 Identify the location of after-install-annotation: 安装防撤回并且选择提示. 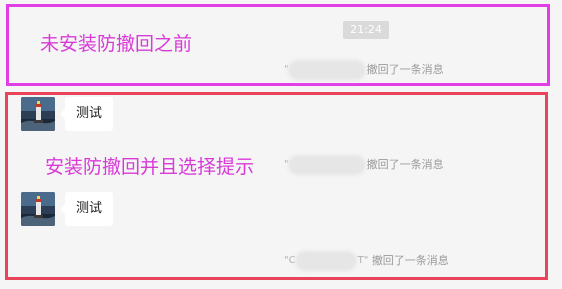
(150, 167).